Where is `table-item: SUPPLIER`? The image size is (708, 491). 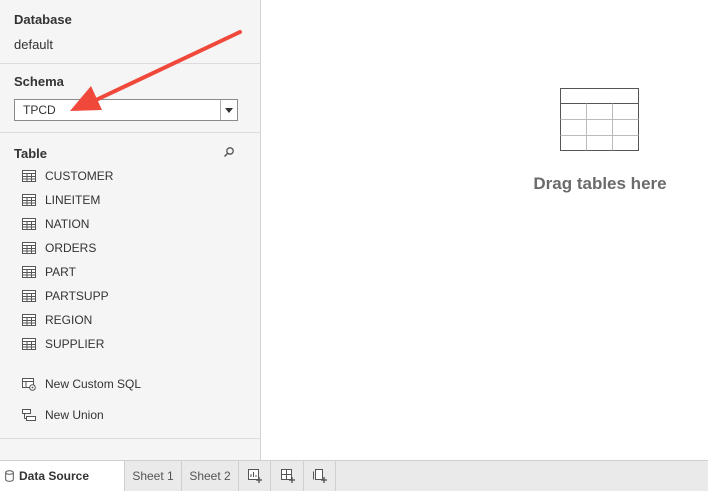 table-item: SUPPLIER is located at coordinates (67, 344).